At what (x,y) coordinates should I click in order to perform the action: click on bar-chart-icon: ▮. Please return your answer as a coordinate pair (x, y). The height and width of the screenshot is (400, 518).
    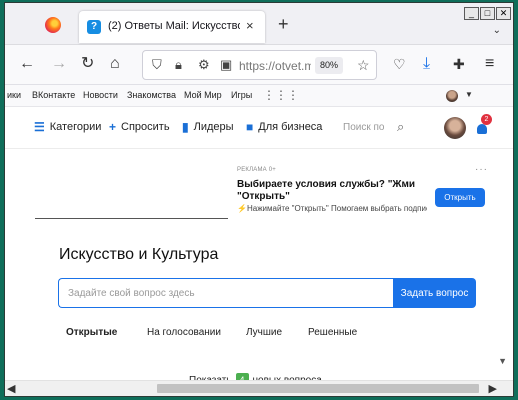
    Looking at the image, I should click on (185, 127).